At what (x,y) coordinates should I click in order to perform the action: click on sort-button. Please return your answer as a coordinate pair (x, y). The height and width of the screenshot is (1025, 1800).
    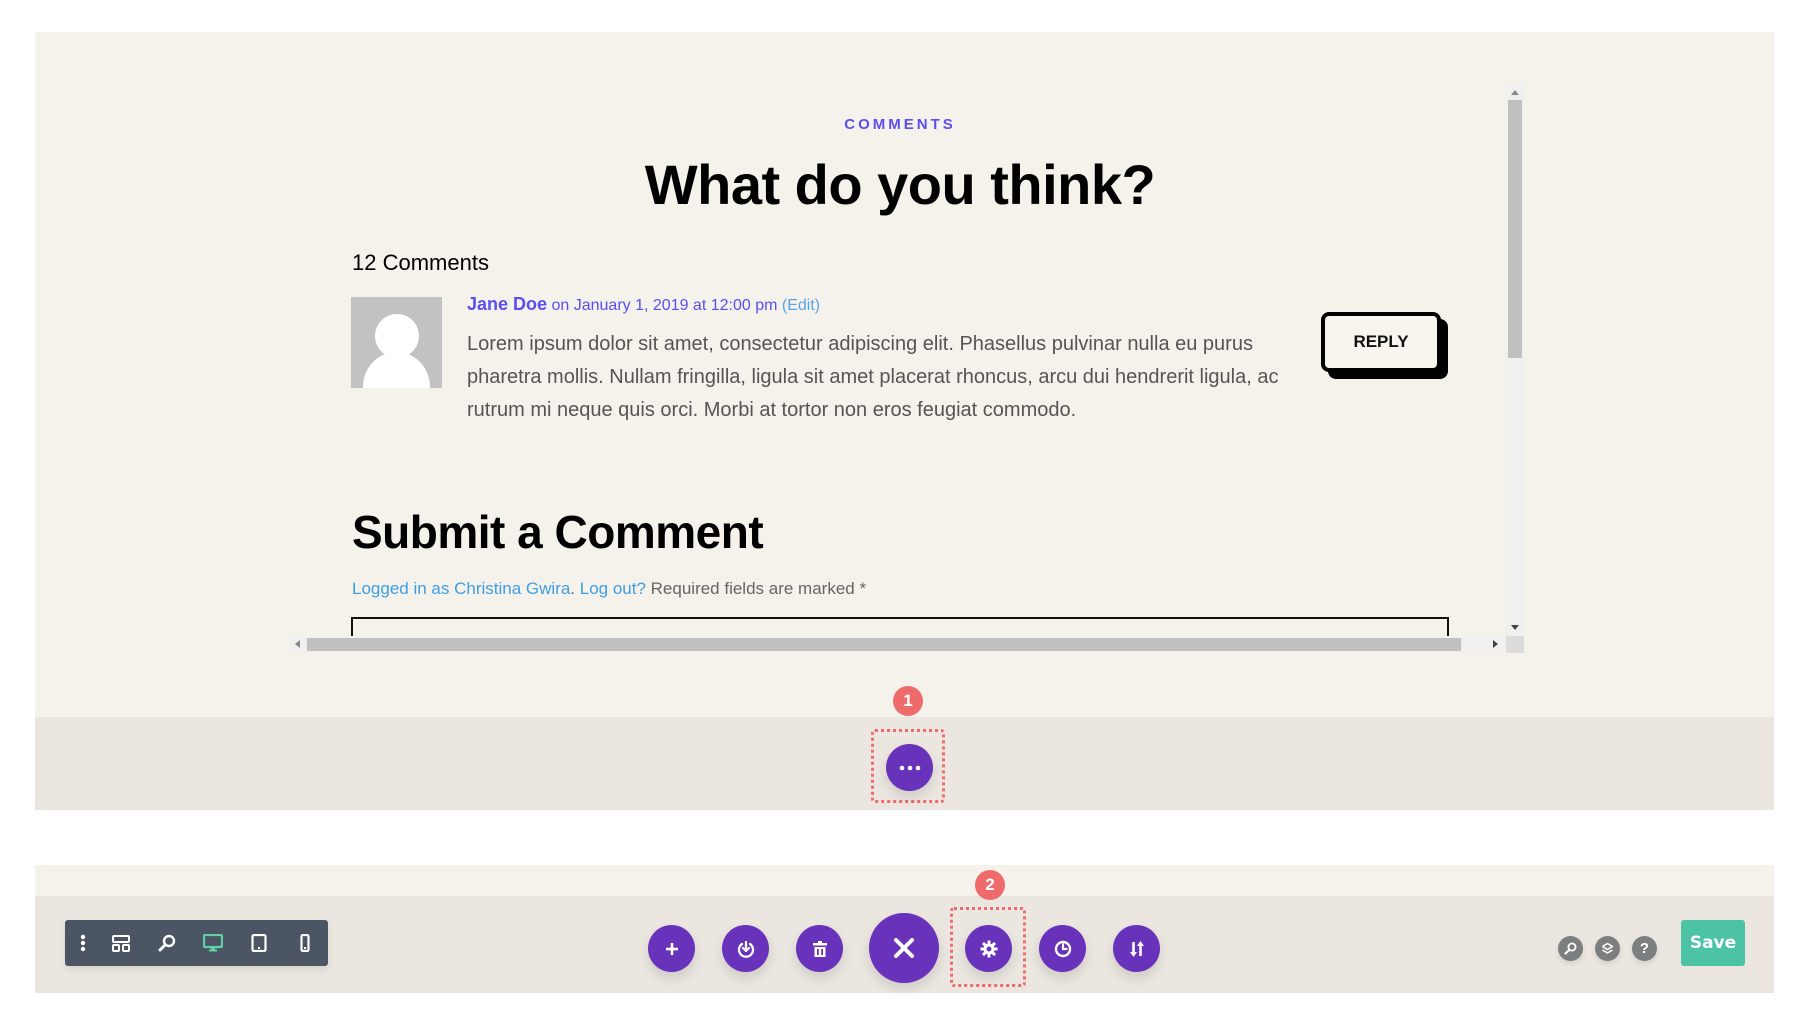
    Looking at the image, I should click on (1136, 948).